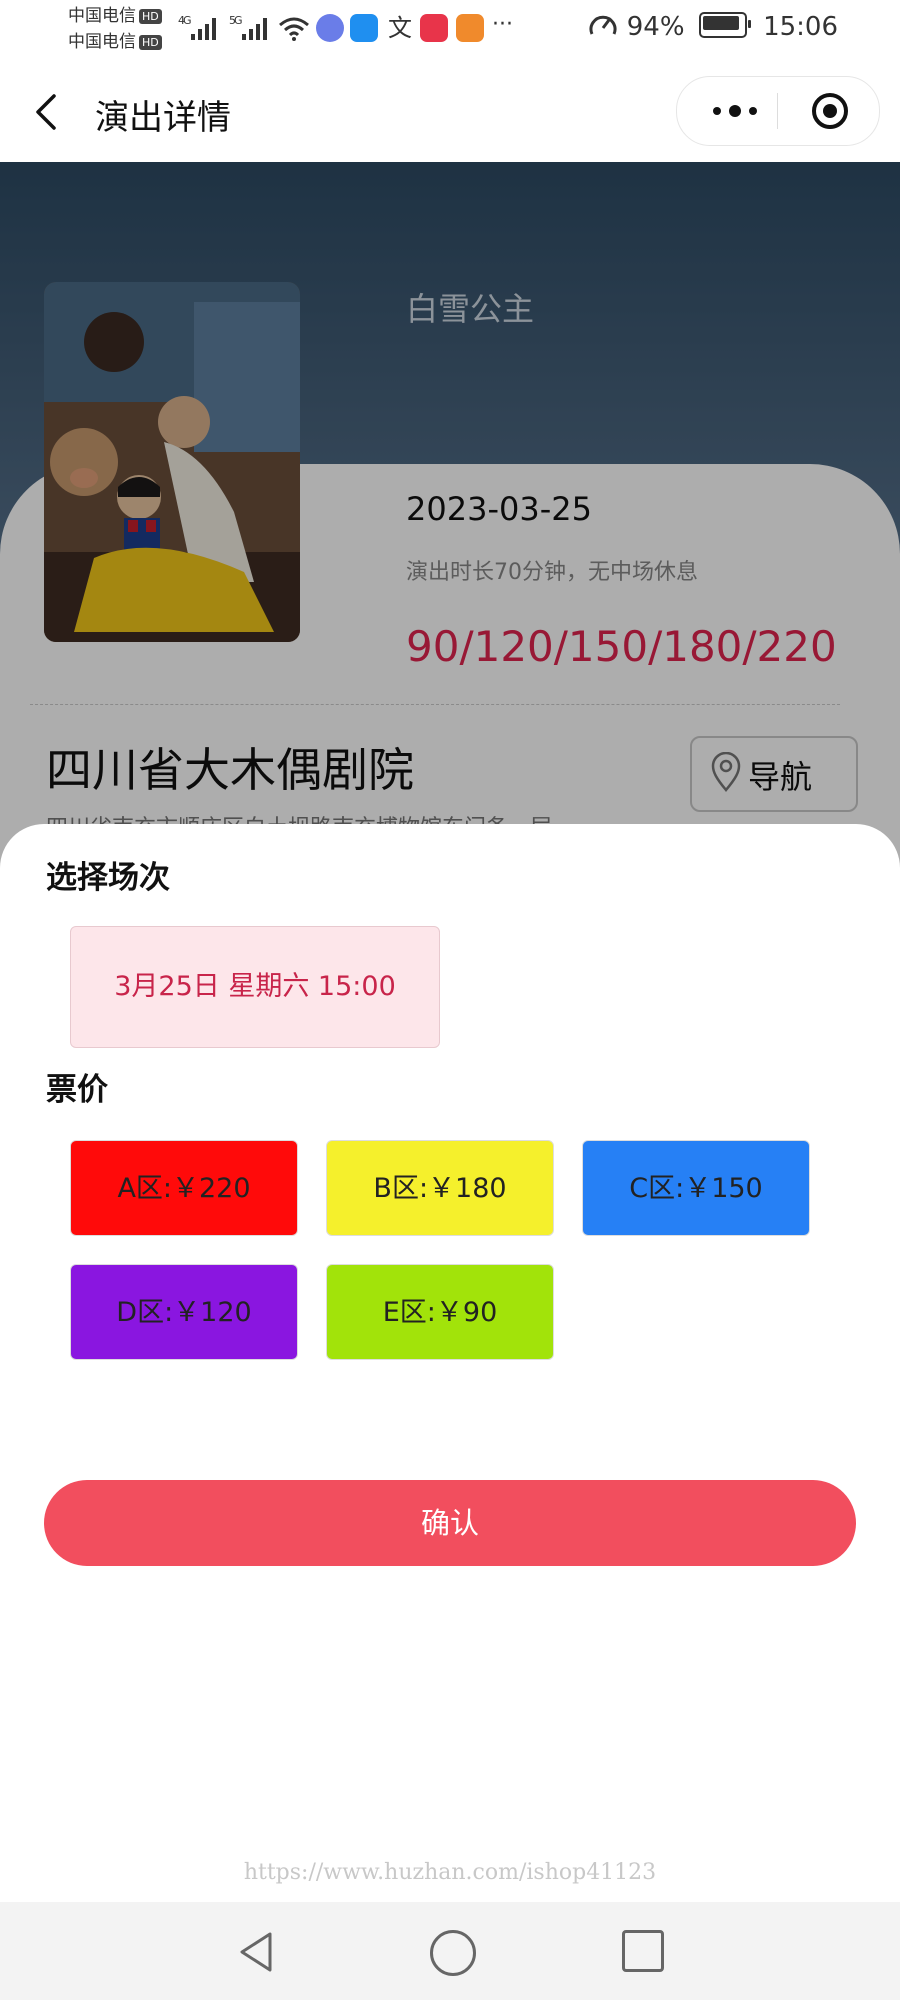 This screenshot has width=900, height=2000. Describe the element at coordinates (184, 1312) in the screenshot. I see `price-option-d: D区:￥120` at that location.